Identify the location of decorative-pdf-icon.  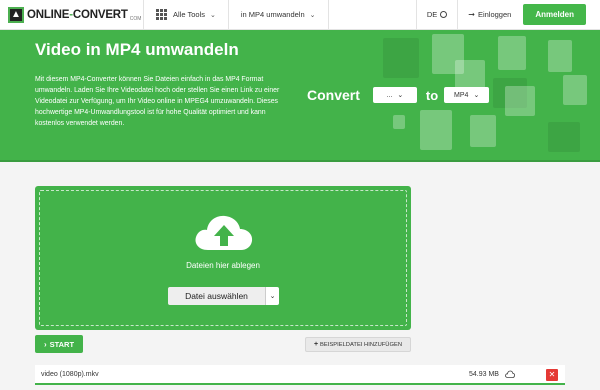
(520, 101).